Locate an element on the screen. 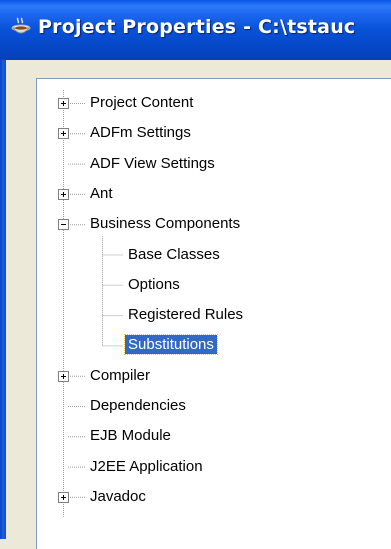 This screenshot has width=391, height=549. tree-node: Base Classes is located at coordinates (174, 255).